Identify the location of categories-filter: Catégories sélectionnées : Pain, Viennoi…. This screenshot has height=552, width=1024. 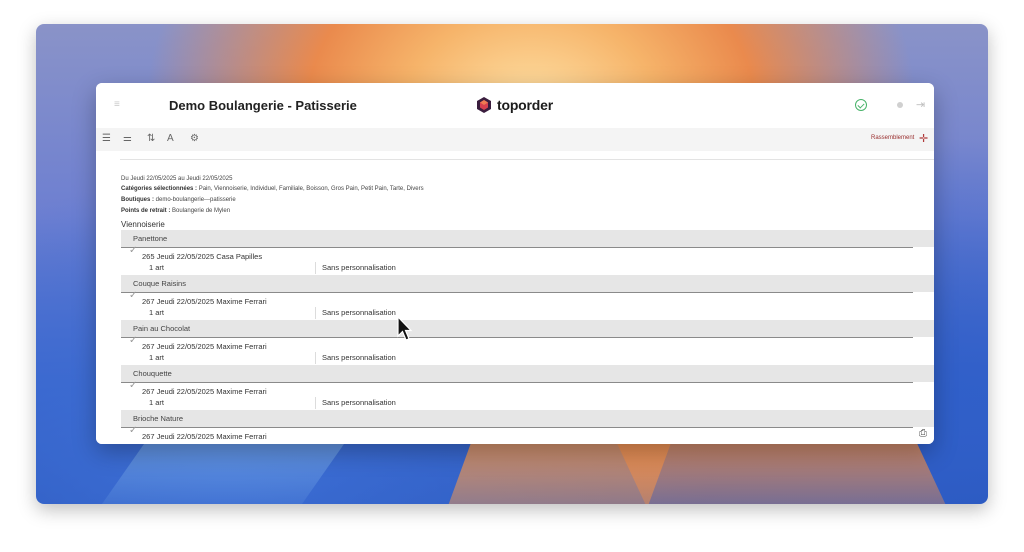
(272, 189).